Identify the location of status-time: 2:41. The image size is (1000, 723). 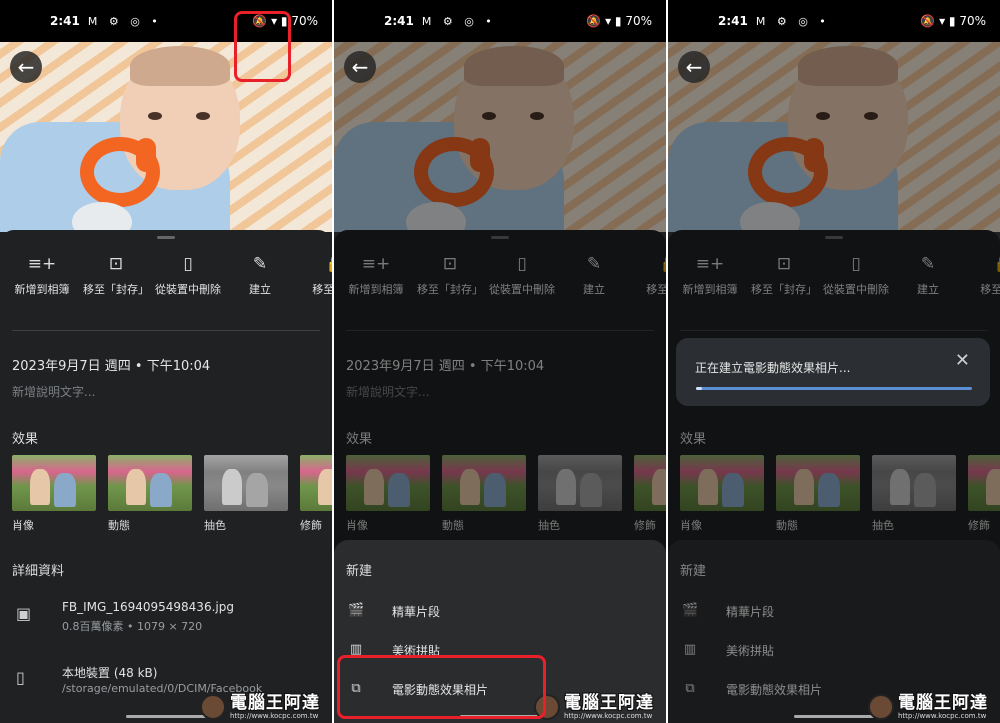
(65, 21).